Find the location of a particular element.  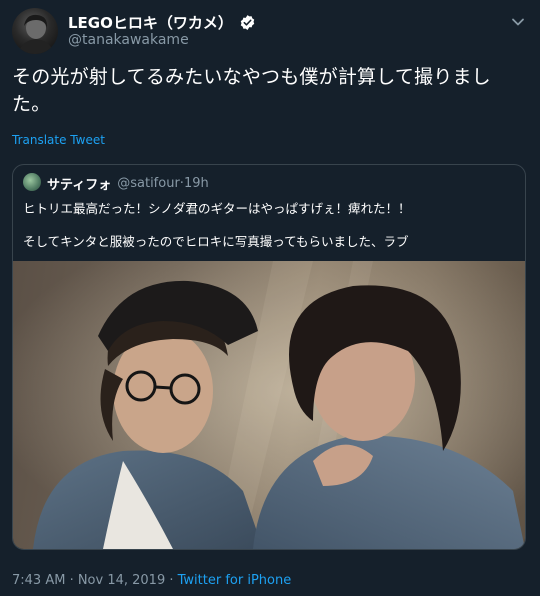

author-name-row: LEGOヒロキ（ワカメ） is located at coordinates (162, 22).